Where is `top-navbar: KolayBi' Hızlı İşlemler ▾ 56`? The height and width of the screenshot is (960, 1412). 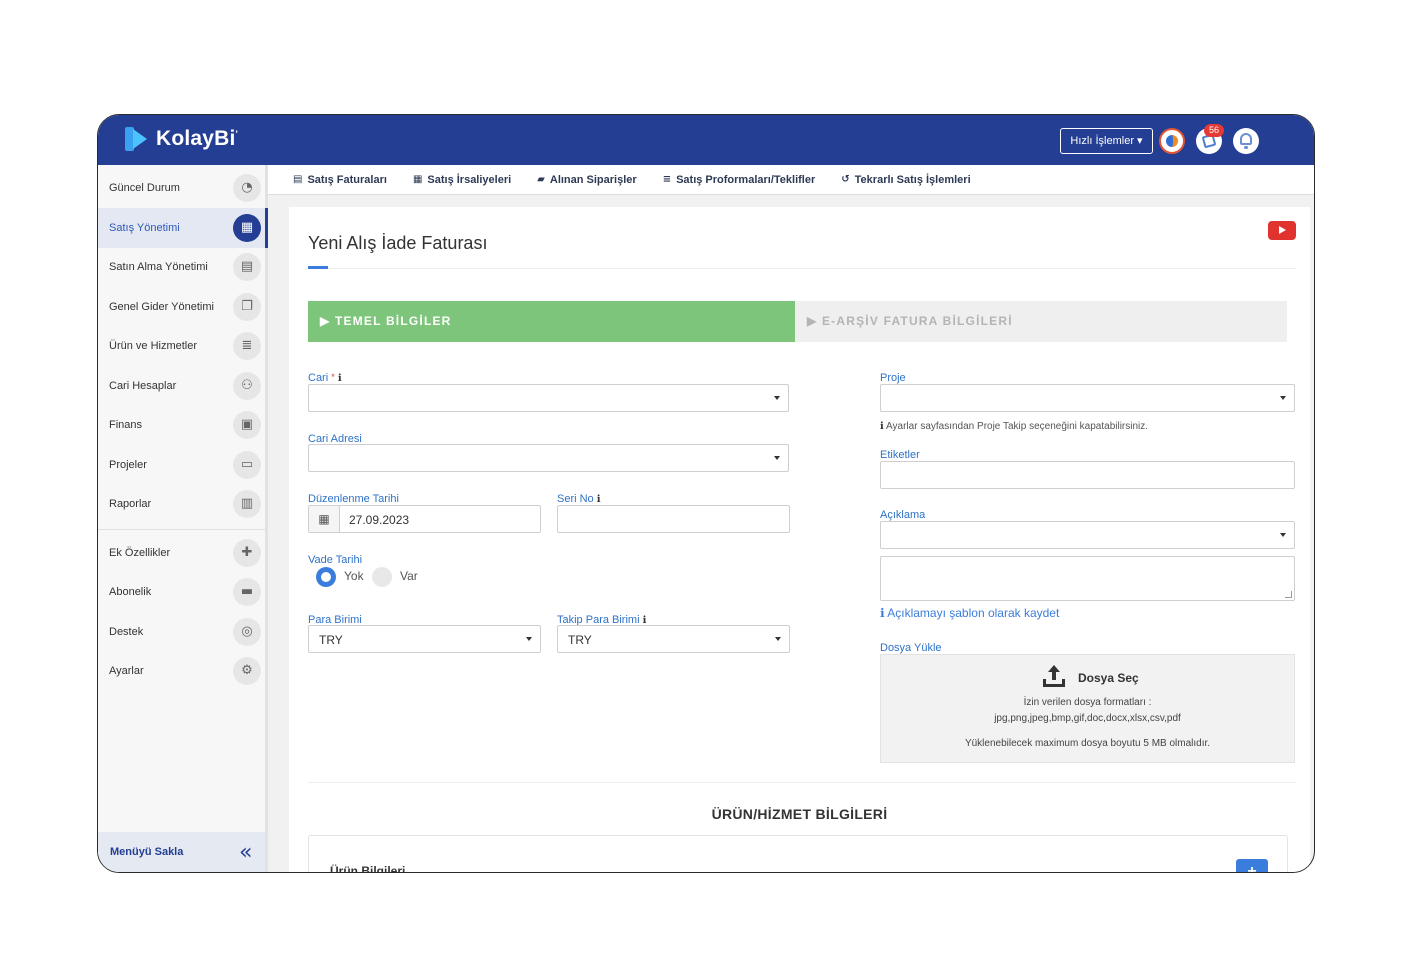
top-navbar: KolayBi' Hızlı İşlemler ▾ 56 is located at coordinates (706, 140).